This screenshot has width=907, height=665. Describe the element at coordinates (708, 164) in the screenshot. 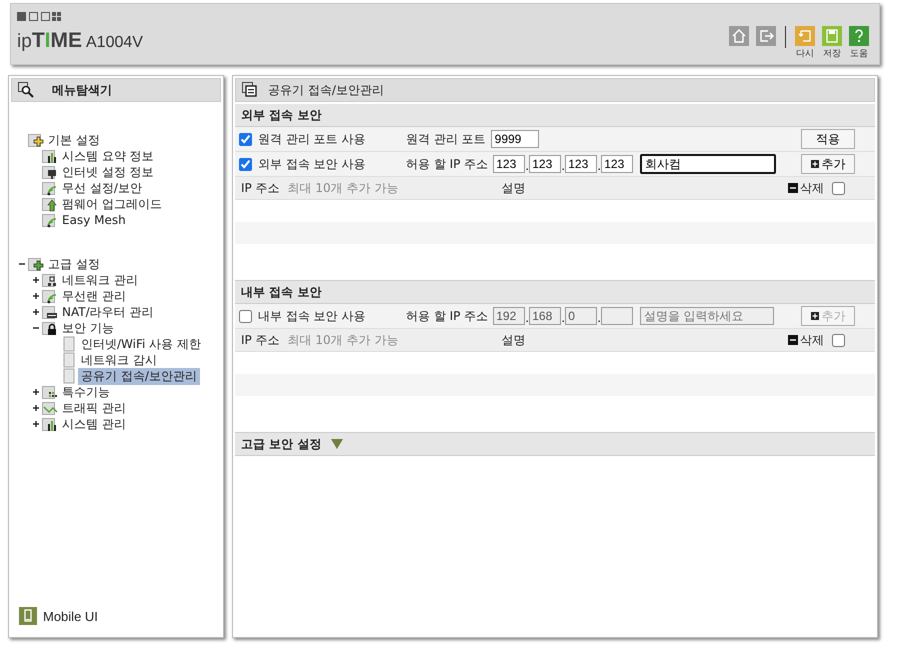

I see `description-field: 회사컴` at that location.